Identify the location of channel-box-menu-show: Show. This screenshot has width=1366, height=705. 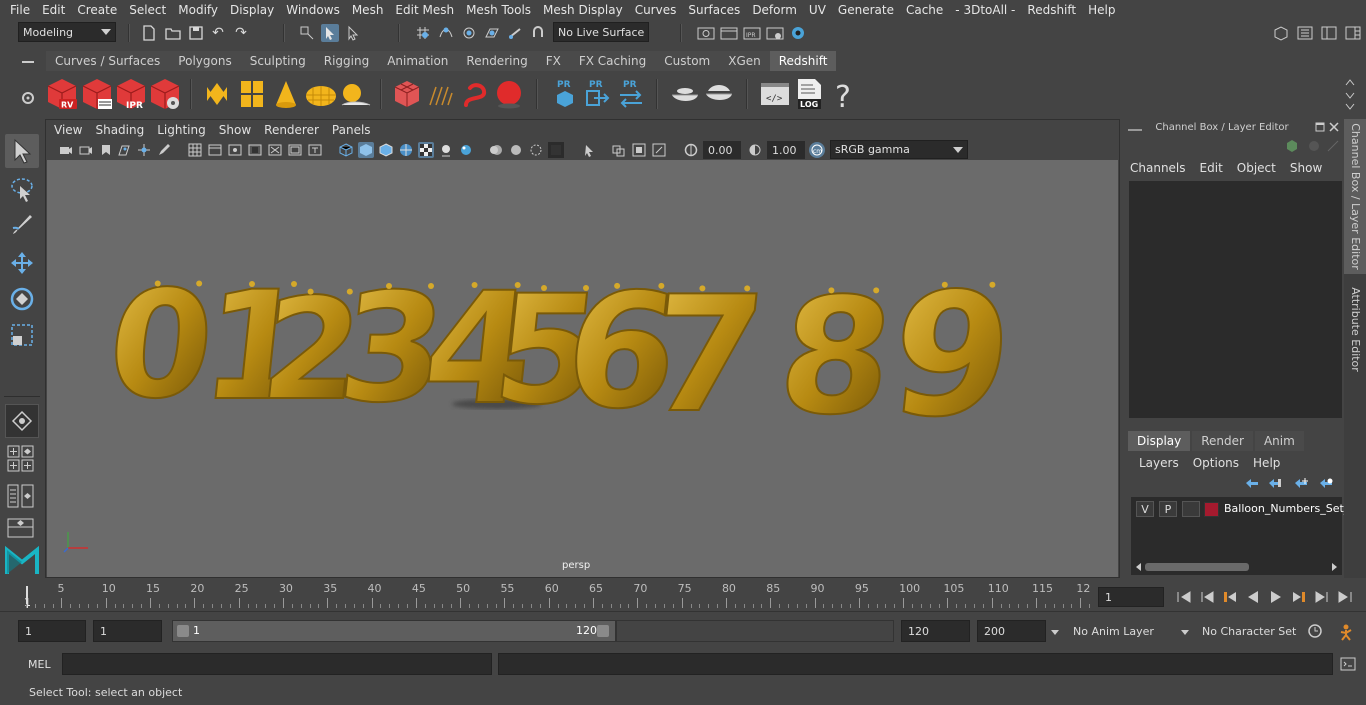
(1313, 168).